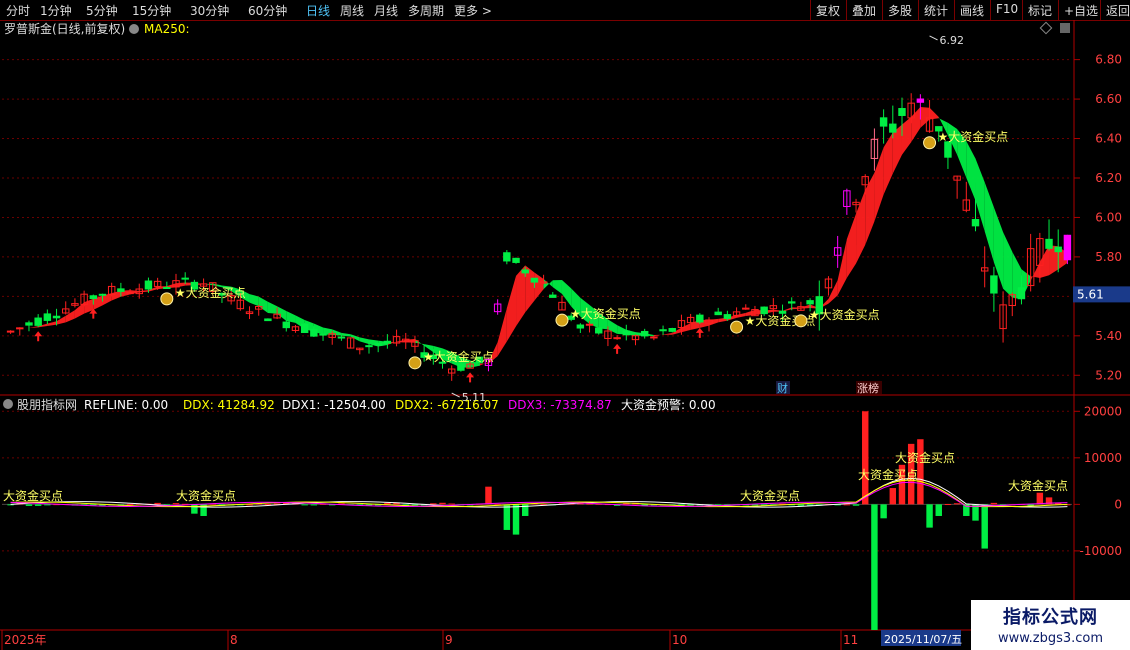  I want to click on toolbar-item-7: 周线, so click(352, 10).